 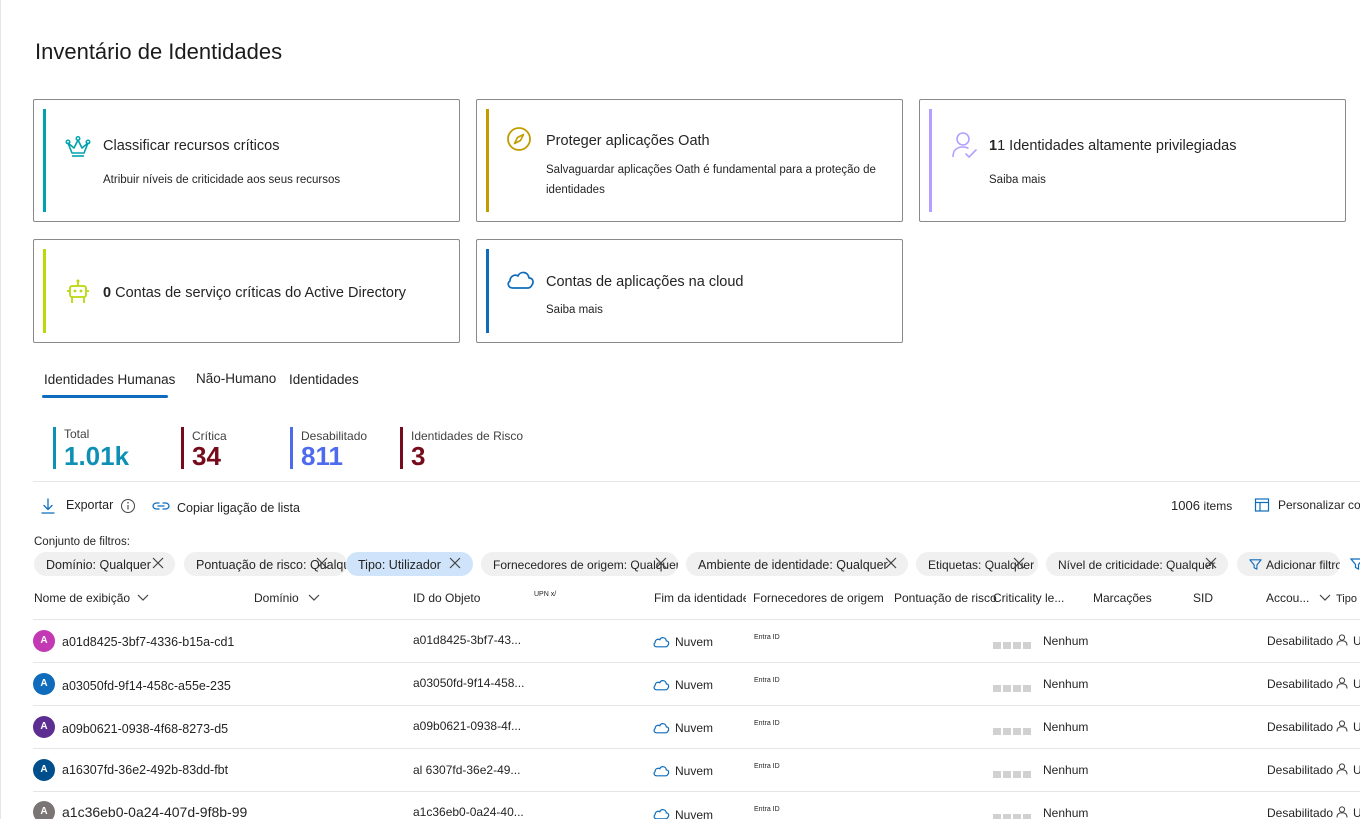 I want to click on filter-icon, so click(x=1355, y=563).